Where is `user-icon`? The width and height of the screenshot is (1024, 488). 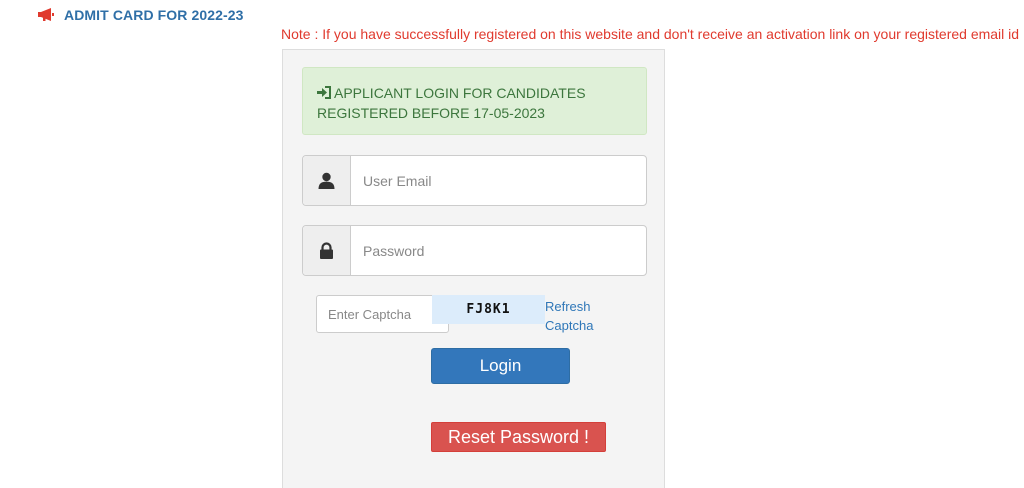
user-icon is located at coordinates (326, 180).